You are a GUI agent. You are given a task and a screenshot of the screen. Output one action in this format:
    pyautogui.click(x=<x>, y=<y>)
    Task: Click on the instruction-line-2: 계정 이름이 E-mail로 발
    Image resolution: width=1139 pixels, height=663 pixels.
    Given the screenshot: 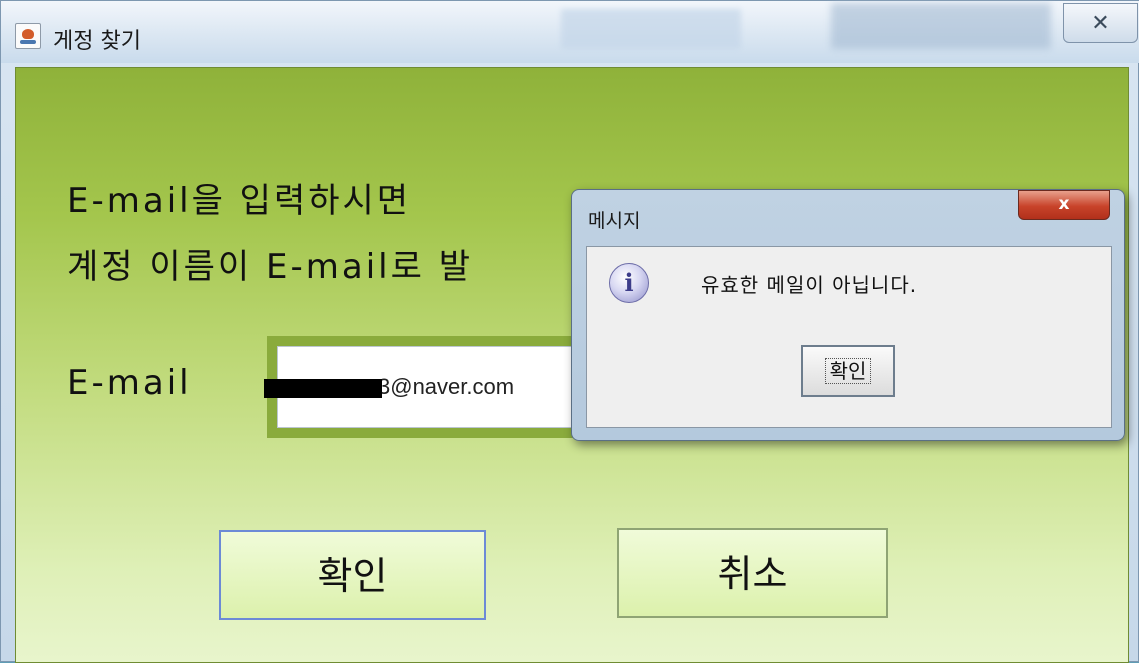 What is the action you would take?
    pyautogui.click(x=270, y=267)
    